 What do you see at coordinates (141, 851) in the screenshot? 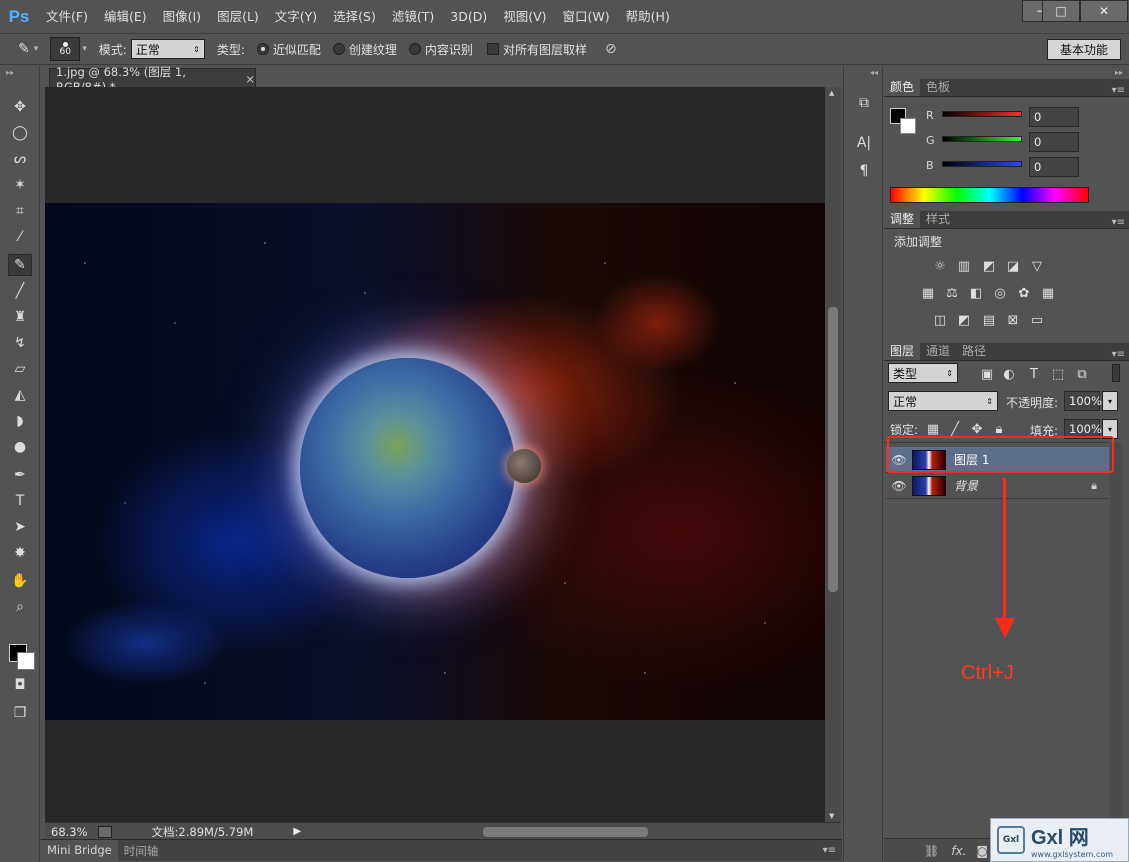
I see `tab-timeline: 时间轴` at bounding box center [141, 851].